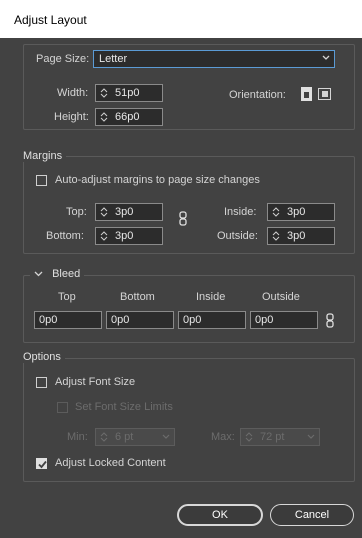 The height and width of the screenshot is (538, 362). Describe the element at coordinates (240, 212) in the screenshot. I see `margin-inside-label: Inside:` at that location.